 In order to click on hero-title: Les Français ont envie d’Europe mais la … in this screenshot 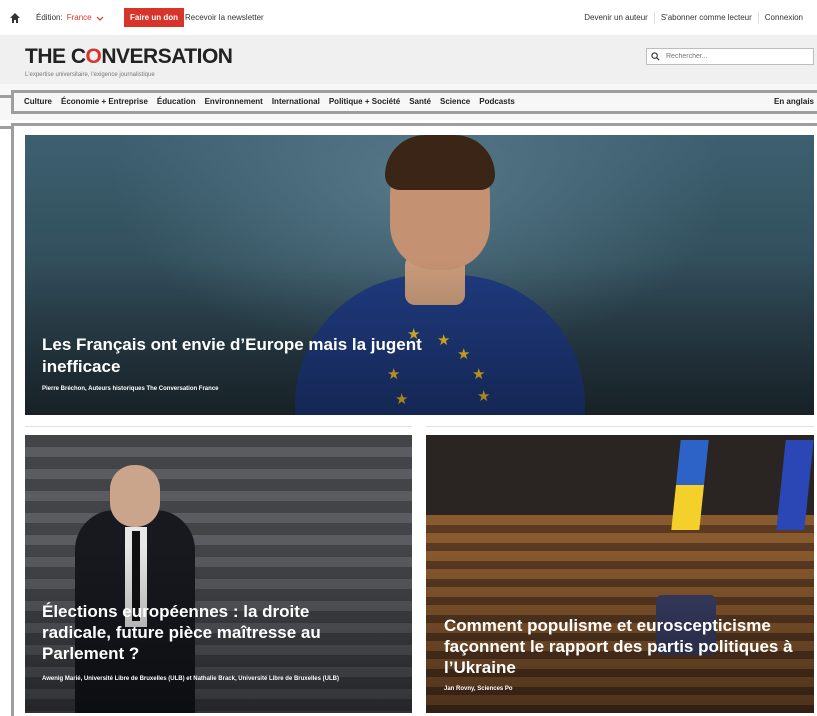, I will do `click(232, 356)`.